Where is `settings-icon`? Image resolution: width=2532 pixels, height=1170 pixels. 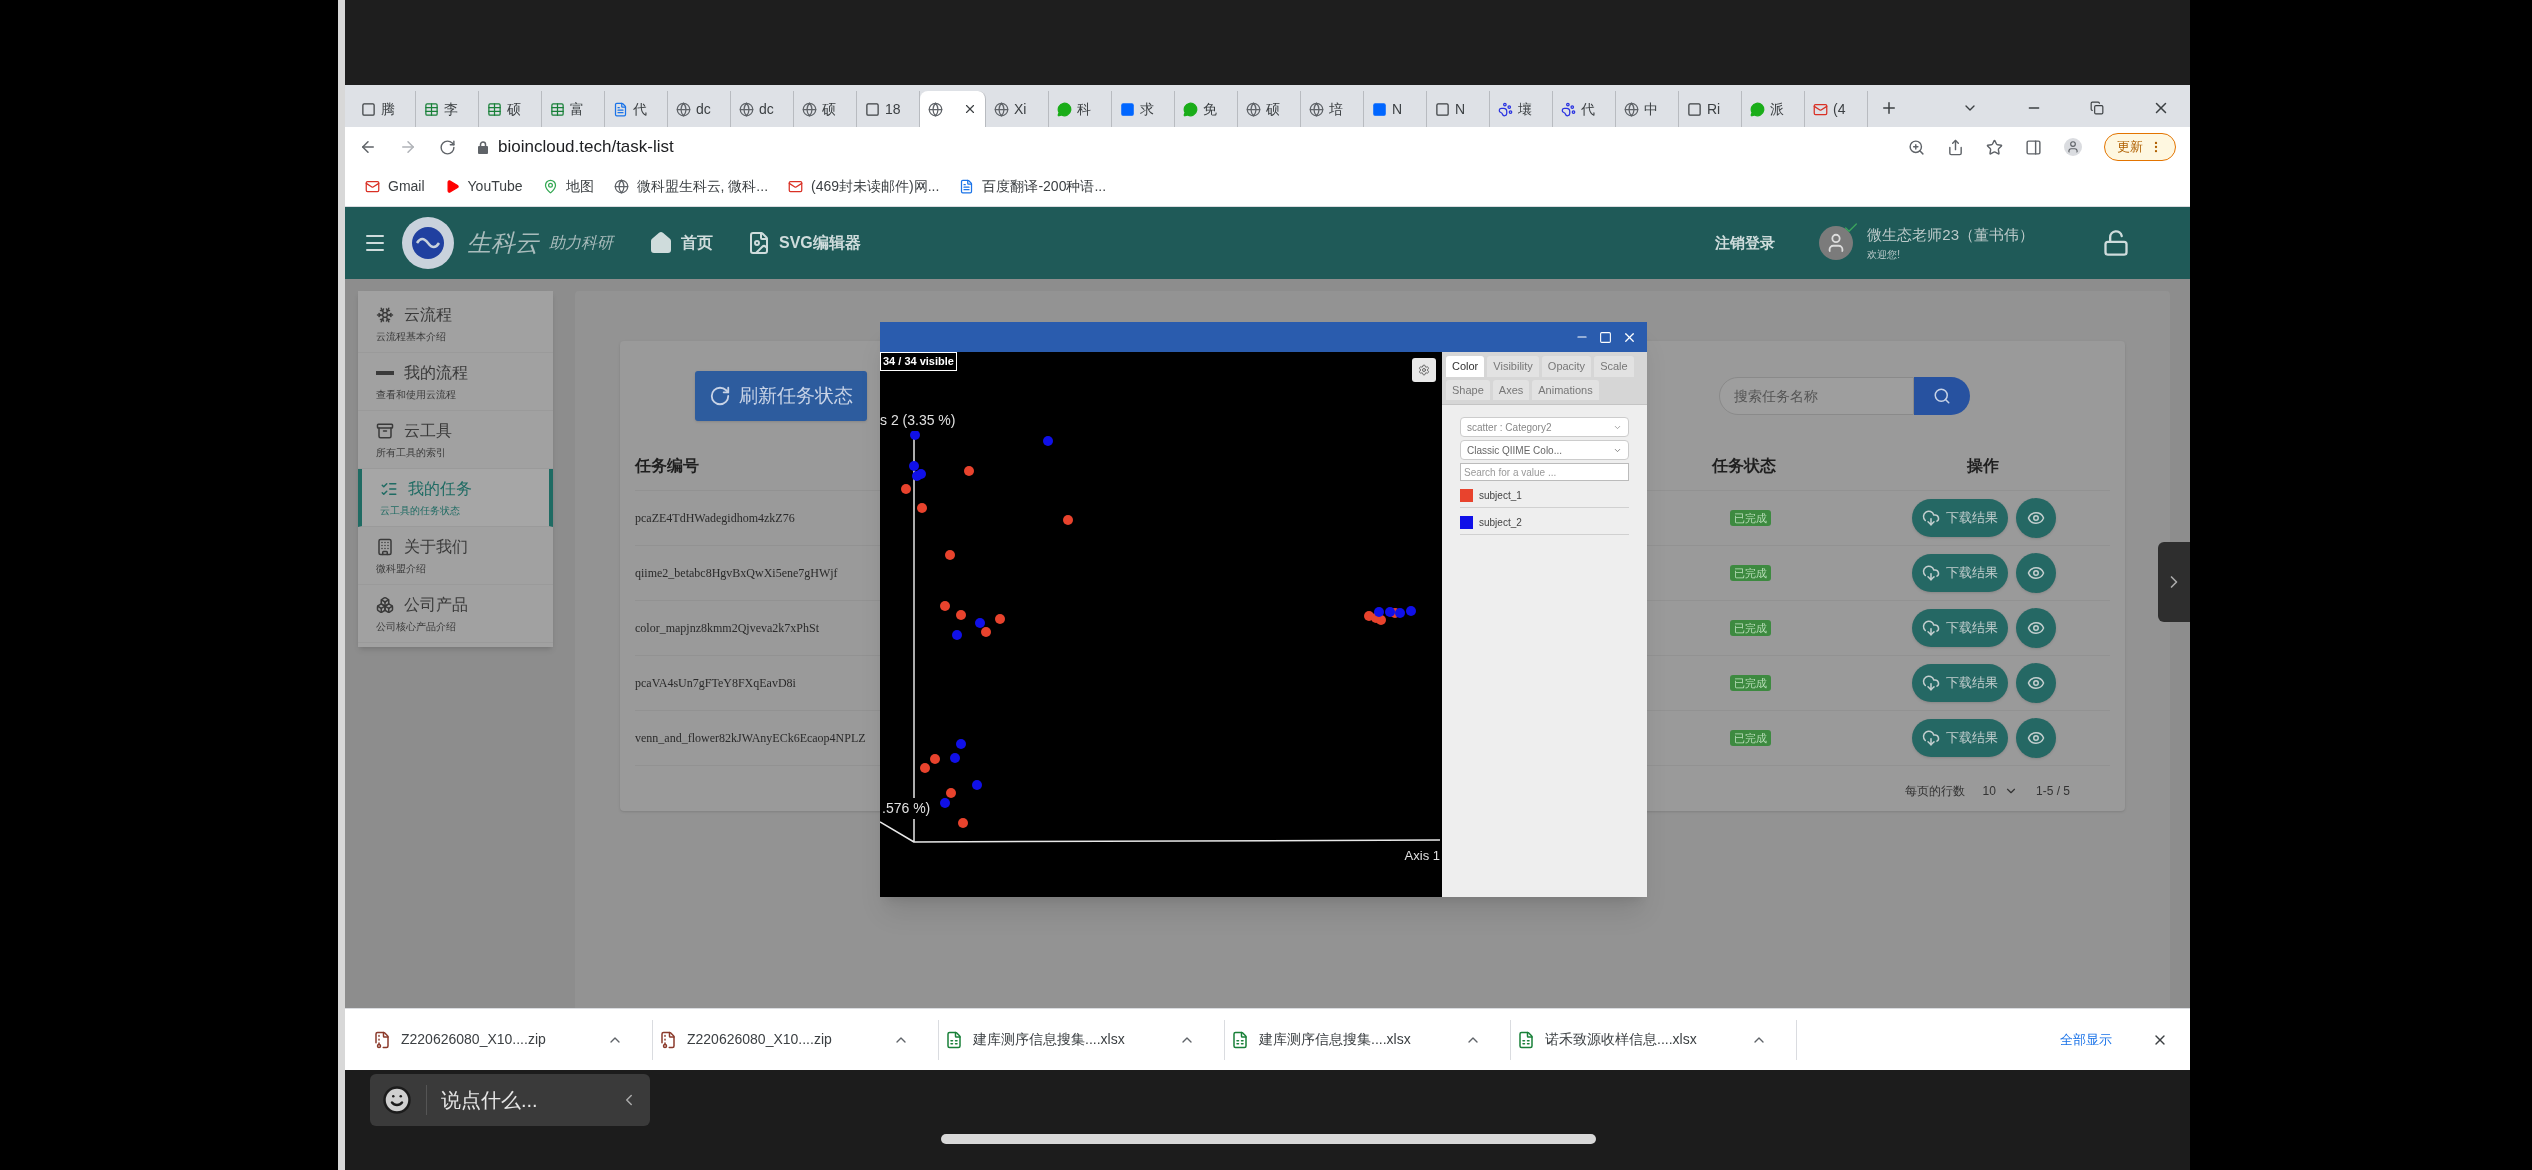 settings-icon is located at coordinates (1424, 370).